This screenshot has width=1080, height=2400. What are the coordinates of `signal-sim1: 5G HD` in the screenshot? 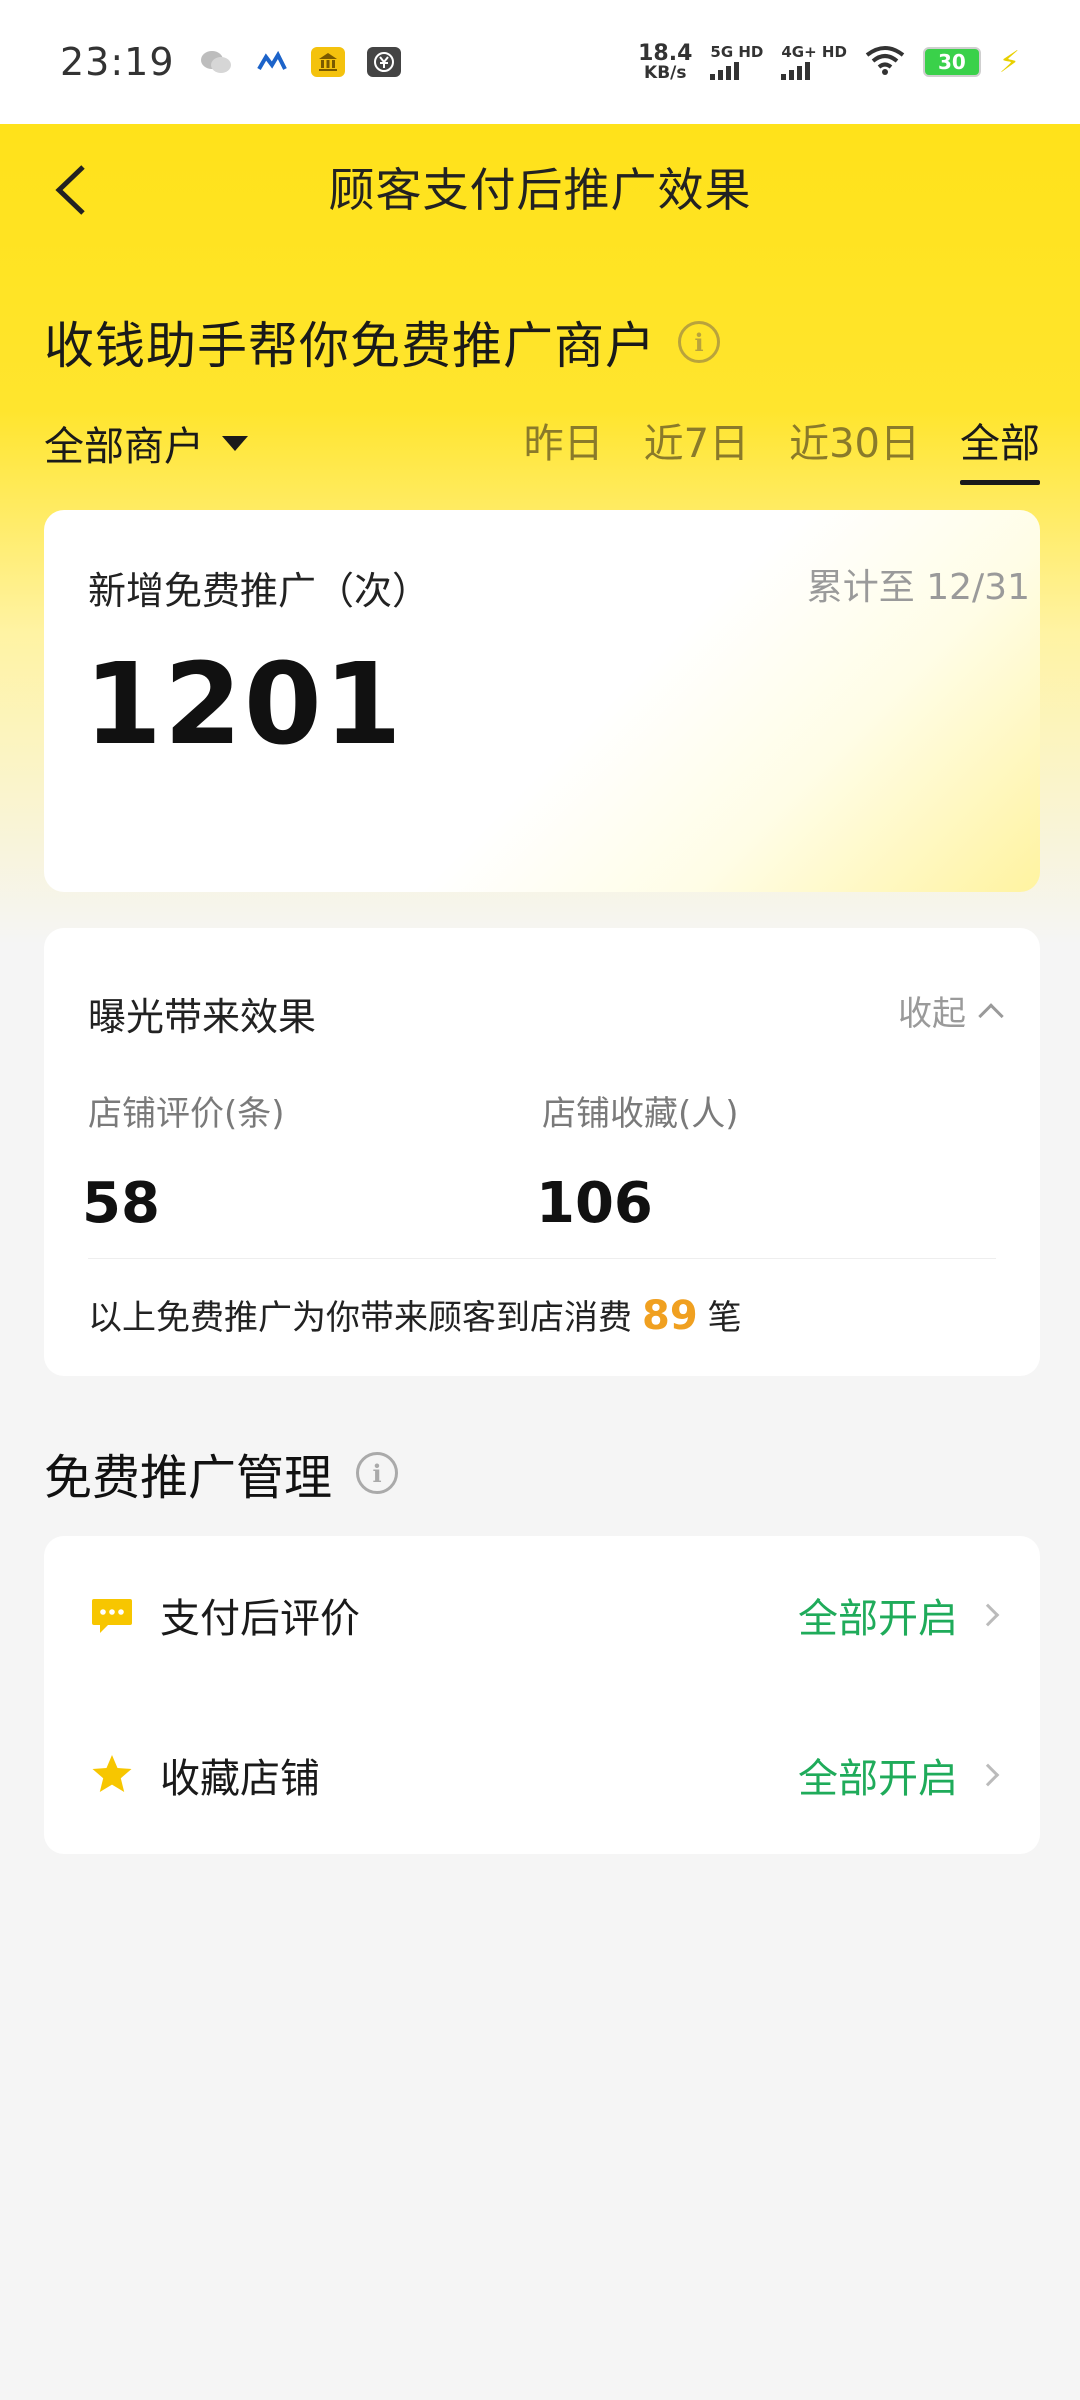 It's located at (737, 61).